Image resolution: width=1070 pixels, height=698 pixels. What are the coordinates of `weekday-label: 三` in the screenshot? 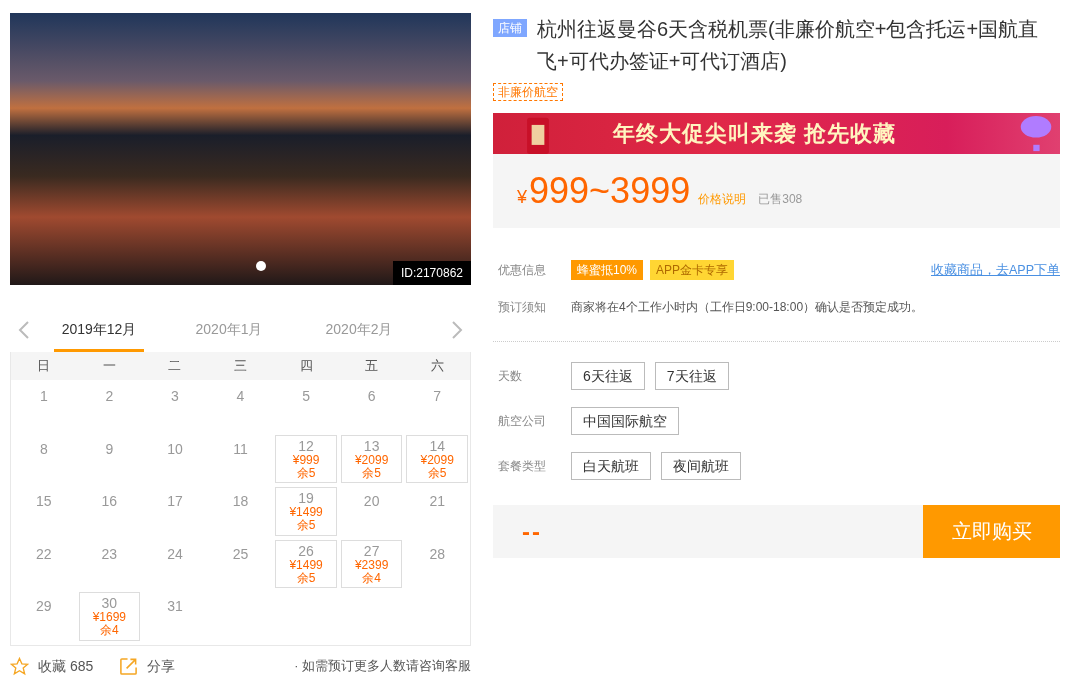 It's located at (240, 366).